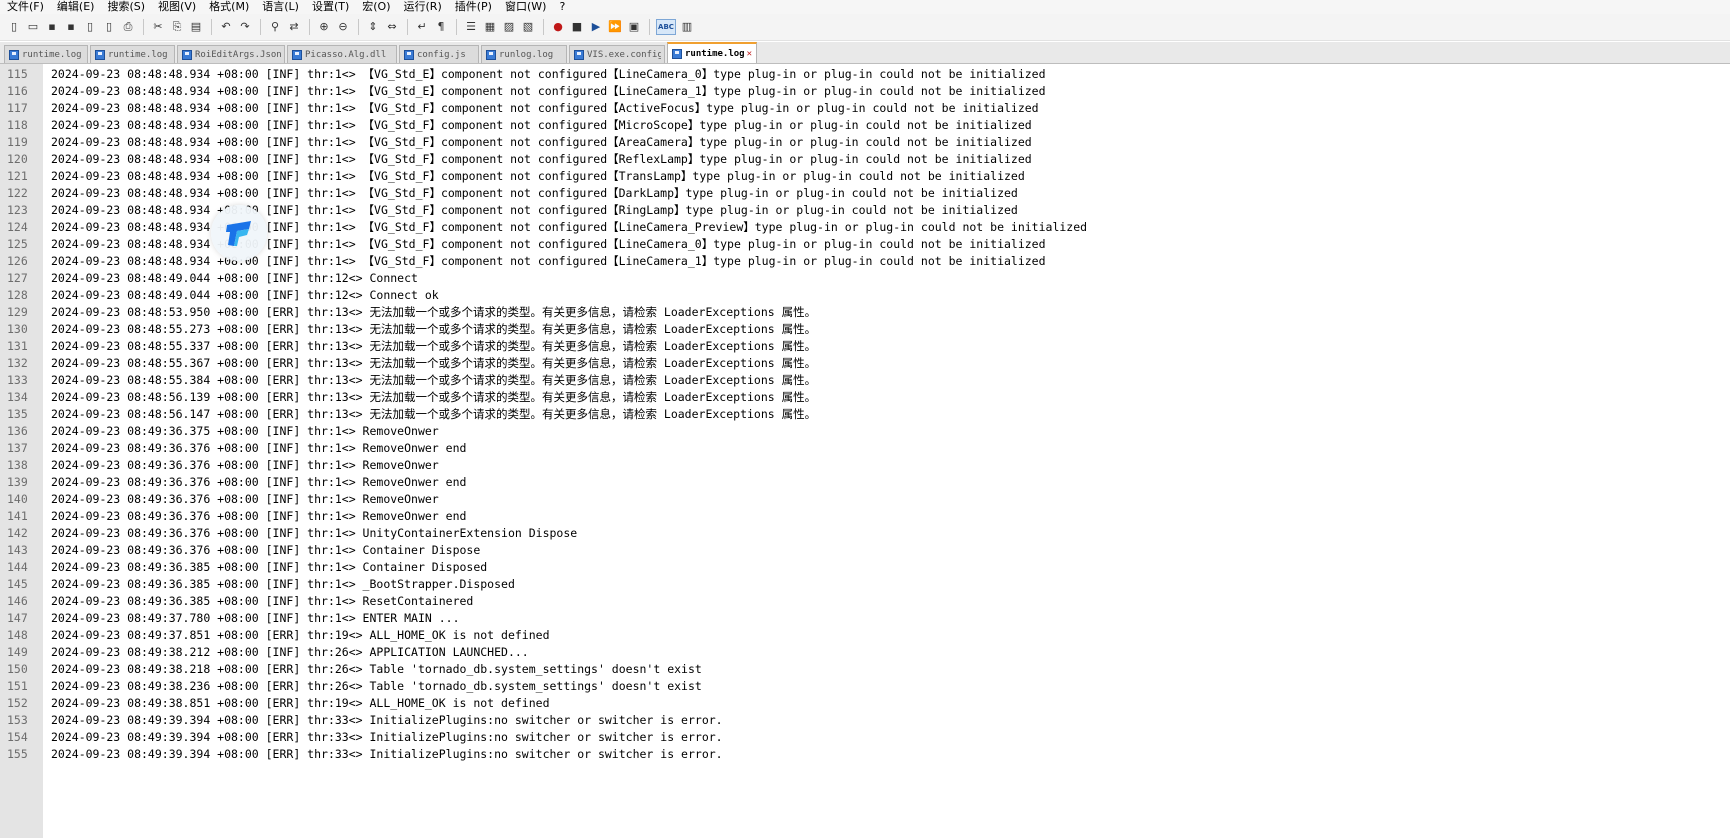 Image resolution: width=1730 pixels, height=838 pixels. What do you see at coordinates (158, 27) in the screenshot?
I see `cut-icon: ✂` at bounding box center [158, 27].